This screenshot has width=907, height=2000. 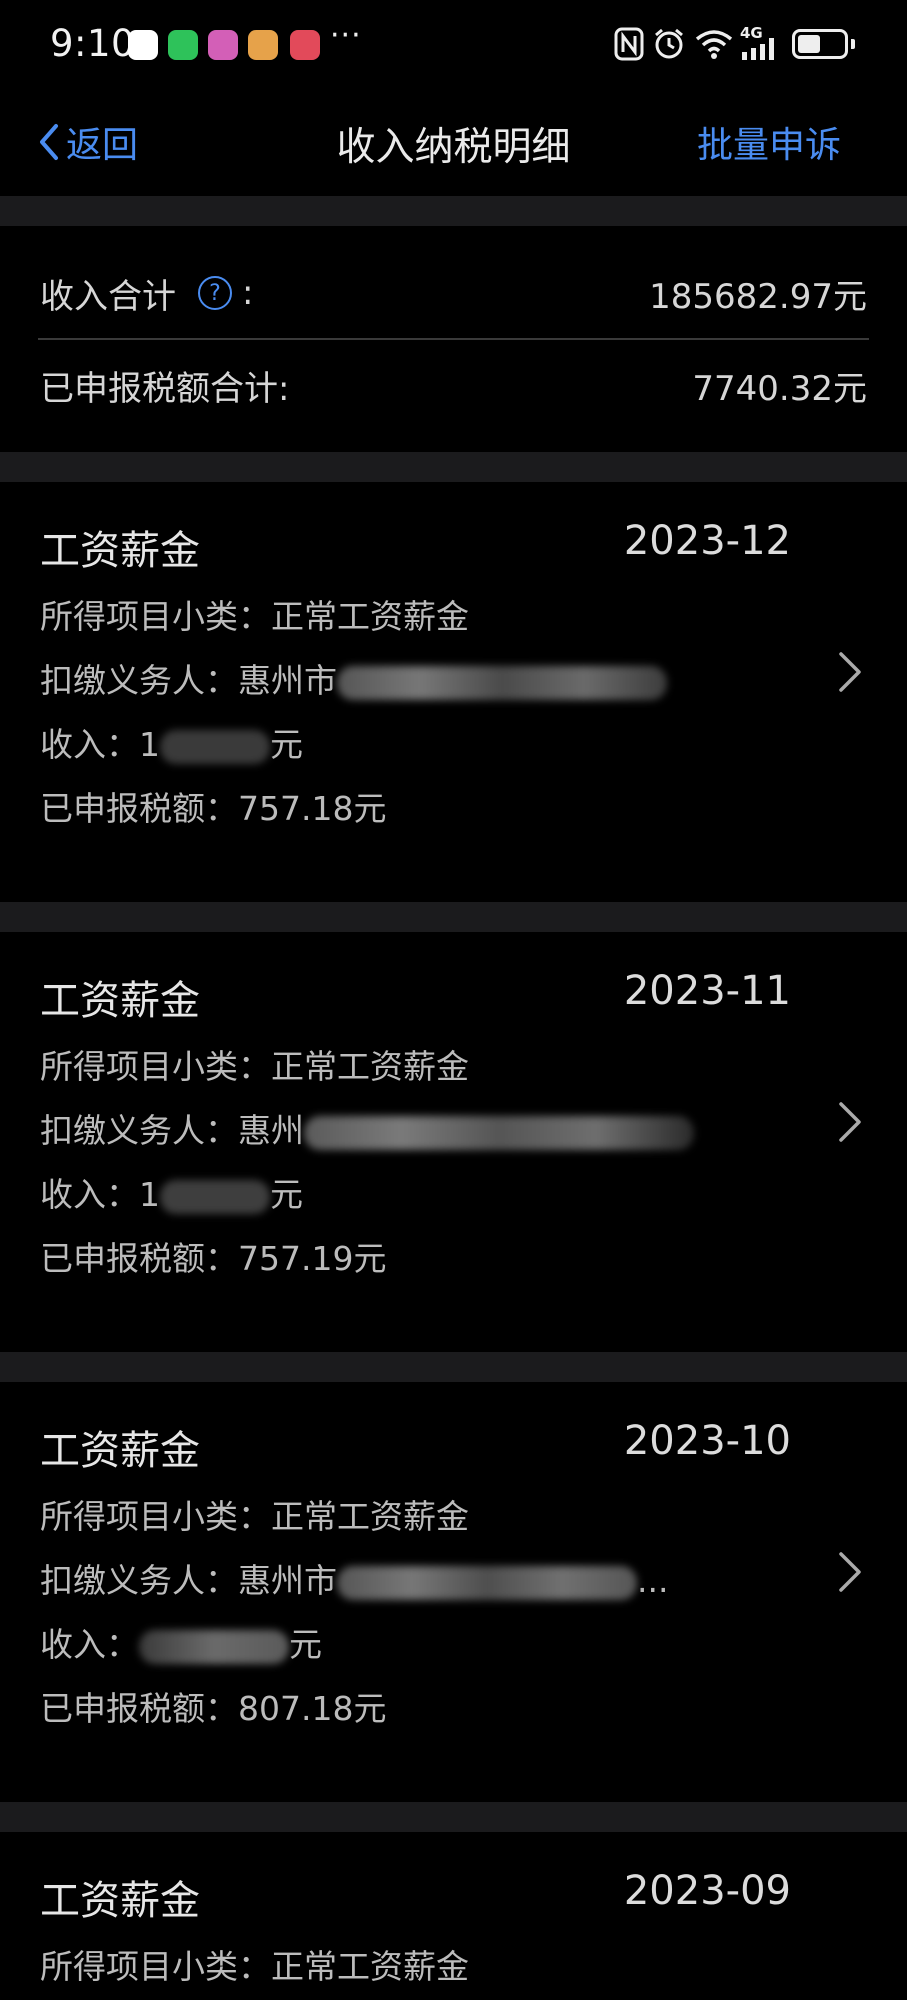 What do you see at coordinates (820, 44) in the screenshot?
I see `battery-icon` at bounding box center [820, 44].